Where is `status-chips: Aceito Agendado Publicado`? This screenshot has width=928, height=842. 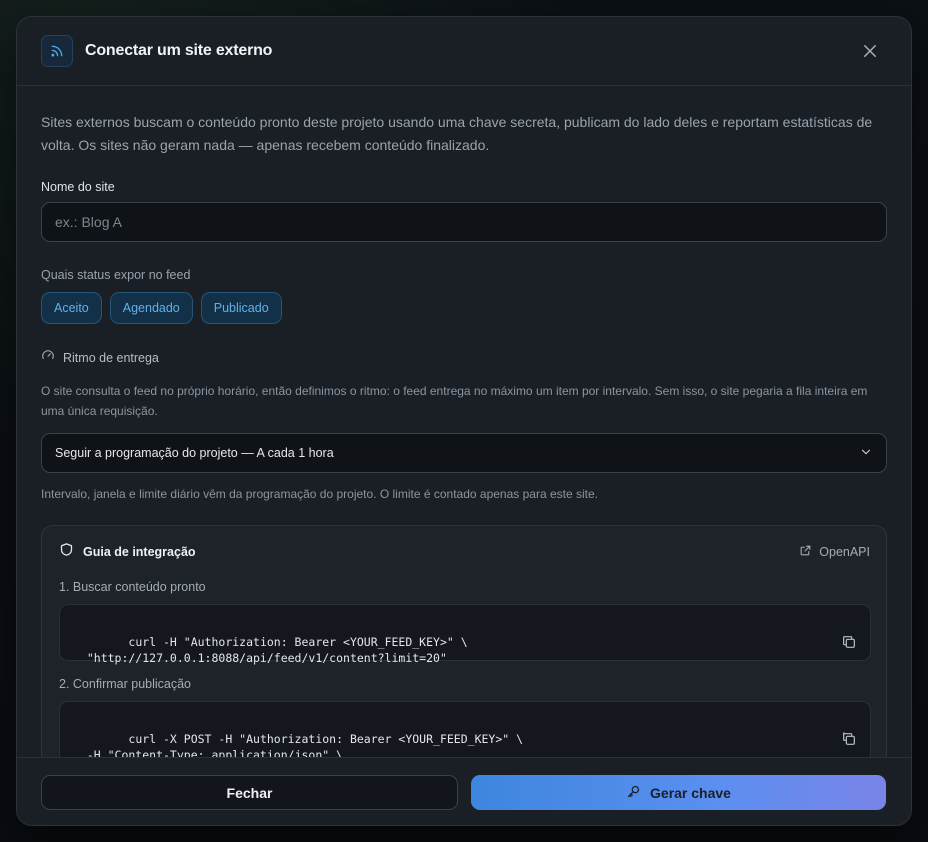
status-chips: Aceito Agendado Publicado is located at coordinates (464, 308).